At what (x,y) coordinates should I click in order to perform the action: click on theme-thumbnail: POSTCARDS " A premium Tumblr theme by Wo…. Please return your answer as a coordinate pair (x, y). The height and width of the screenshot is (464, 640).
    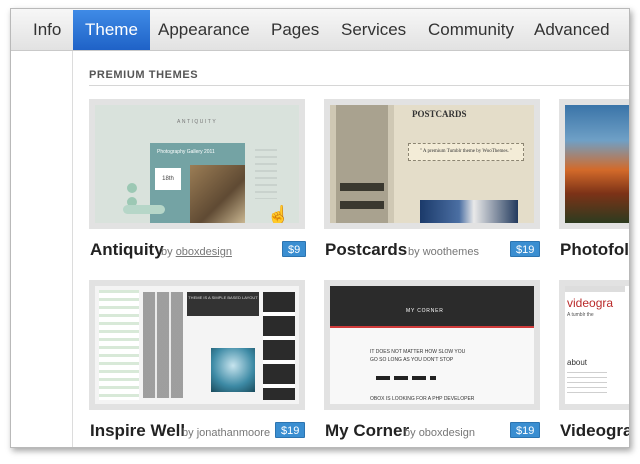
    Looking at the image, I should click on (432, 164).